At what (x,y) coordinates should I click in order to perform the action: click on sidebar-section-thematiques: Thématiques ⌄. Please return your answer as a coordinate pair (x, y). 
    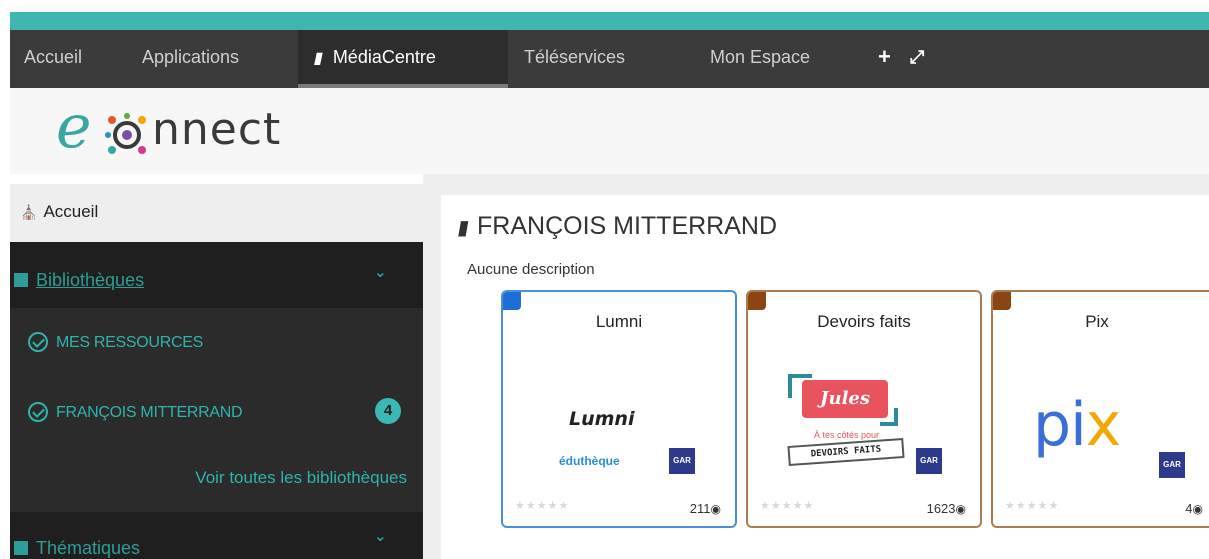
    Looking at the image, I should click on (216, 535).